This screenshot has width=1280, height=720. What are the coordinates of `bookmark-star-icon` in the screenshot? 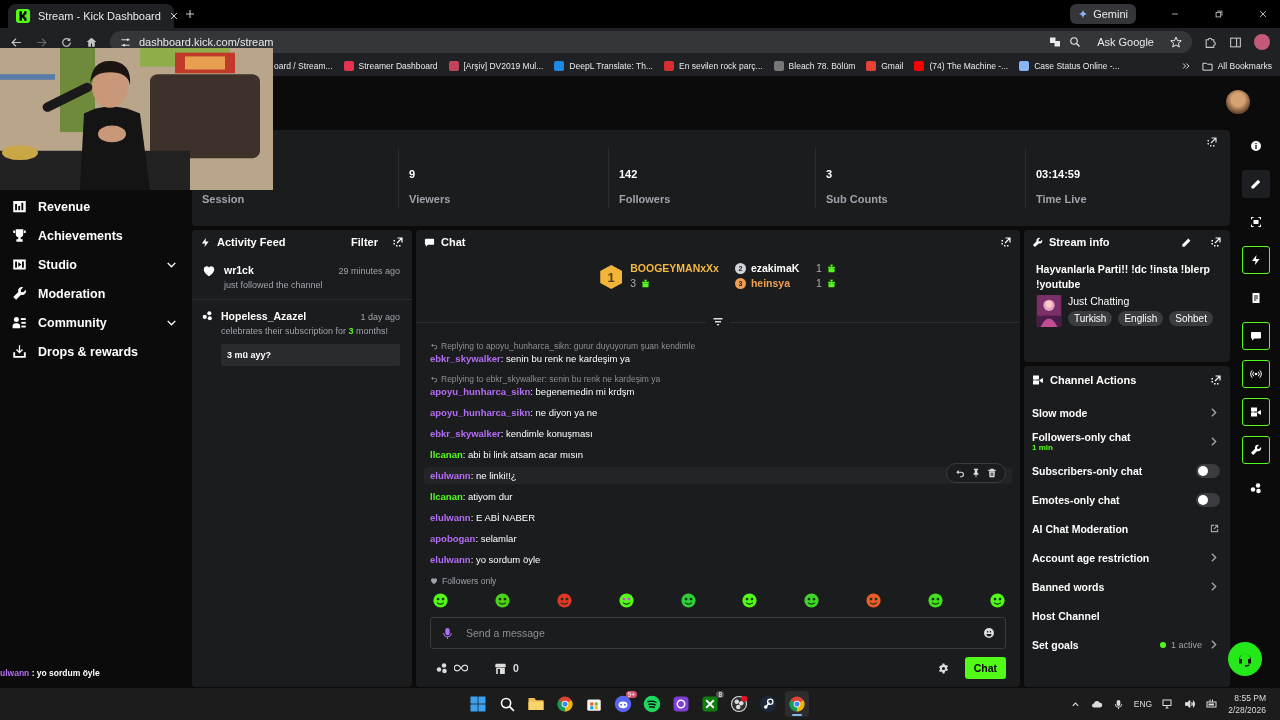 It's located at (1176, 42).